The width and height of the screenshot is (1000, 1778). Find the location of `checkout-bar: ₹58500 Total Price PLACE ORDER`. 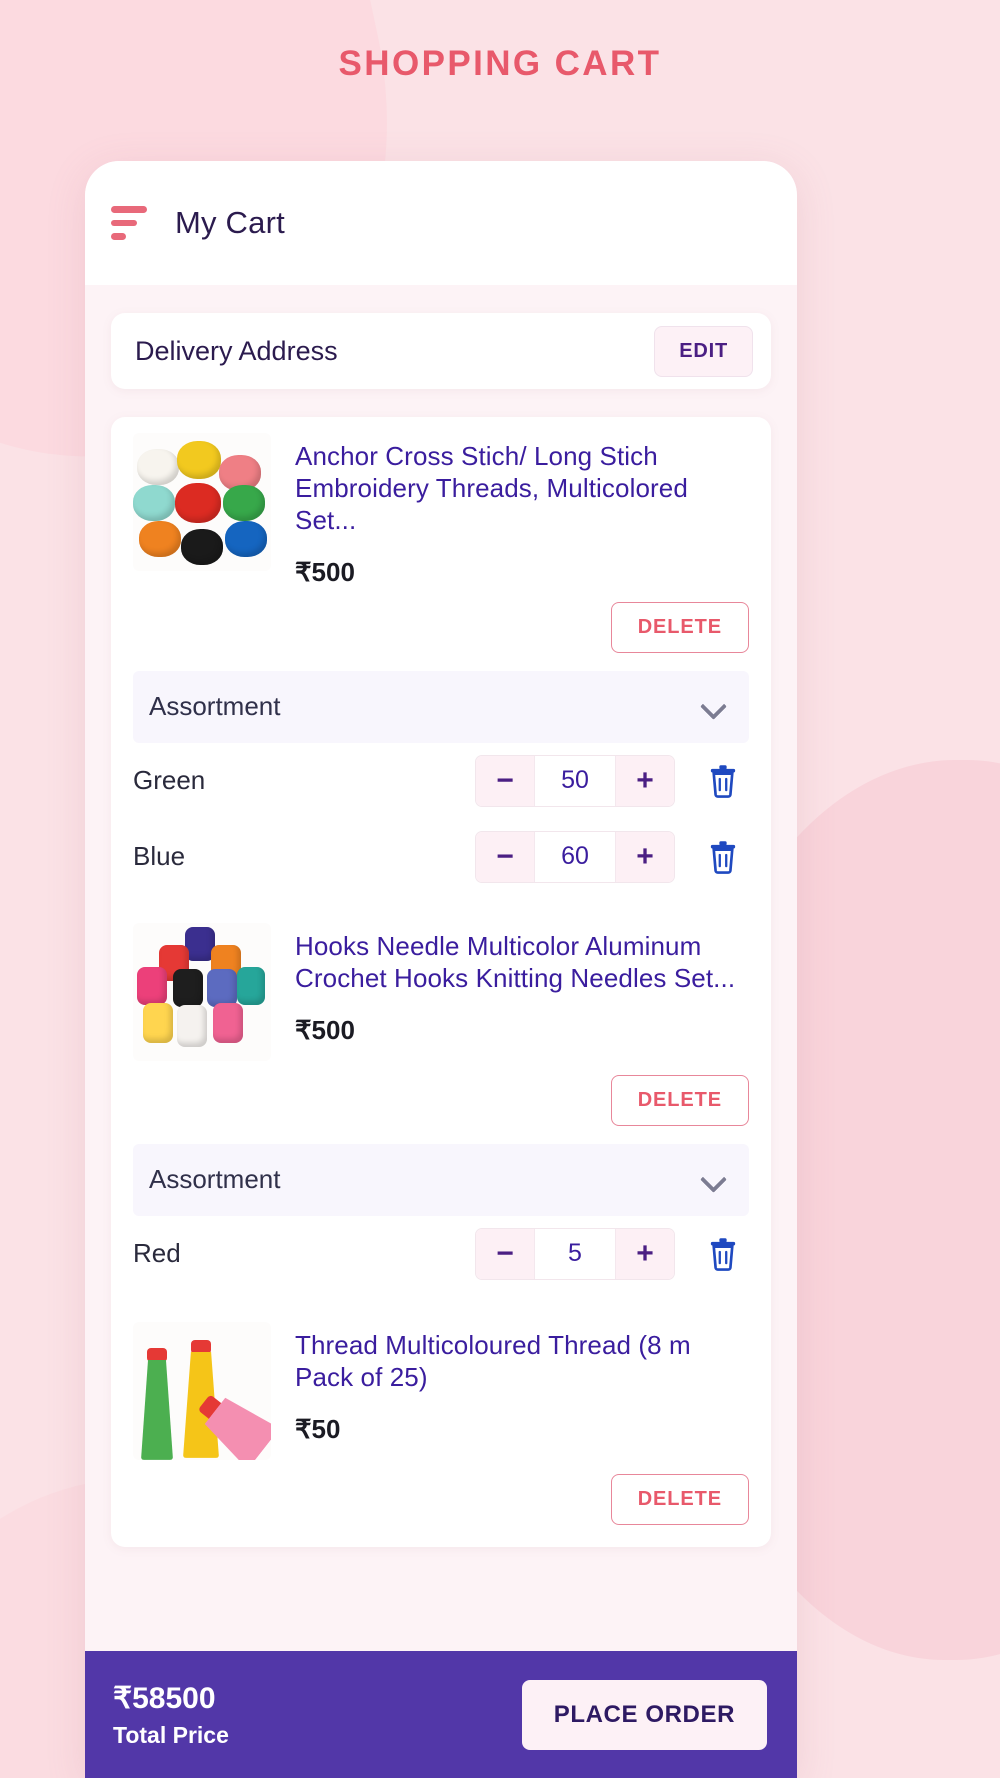

checkout-bar: ₹58500 Total Price PLACE ORDER is located at coordinates (441, 1714).